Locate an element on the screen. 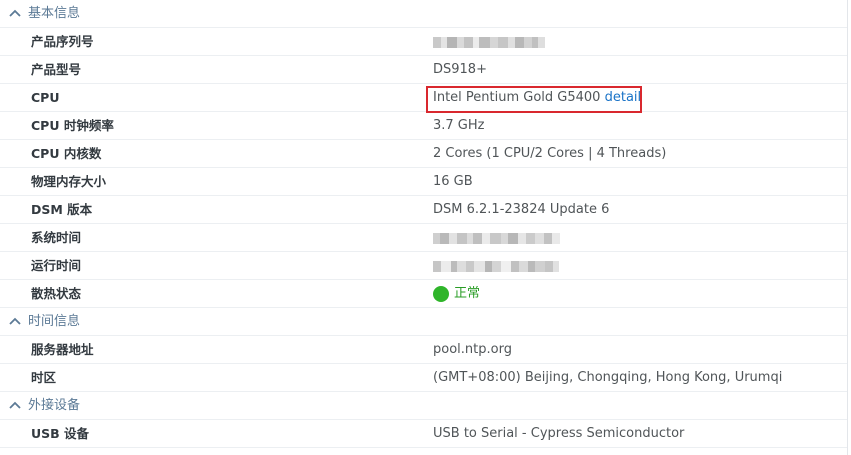  value-thermal-status: 正常 is located at coordinates (456, 294).